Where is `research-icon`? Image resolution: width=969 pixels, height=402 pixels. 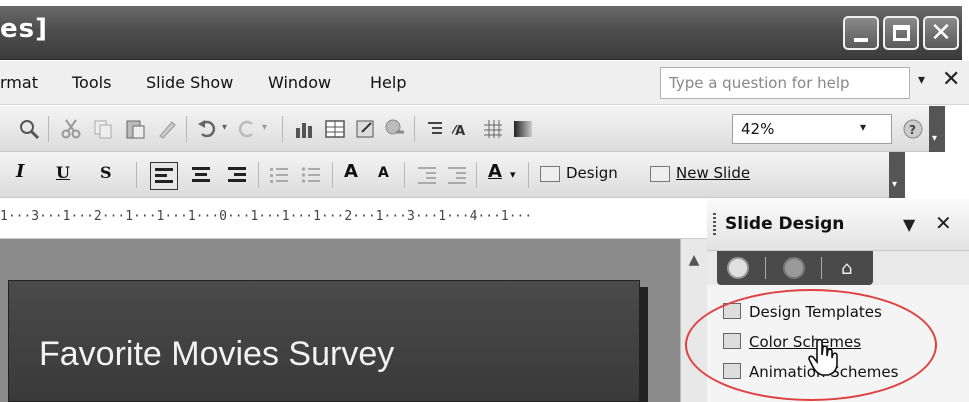 research-icon is located at coordinates (29, 129).